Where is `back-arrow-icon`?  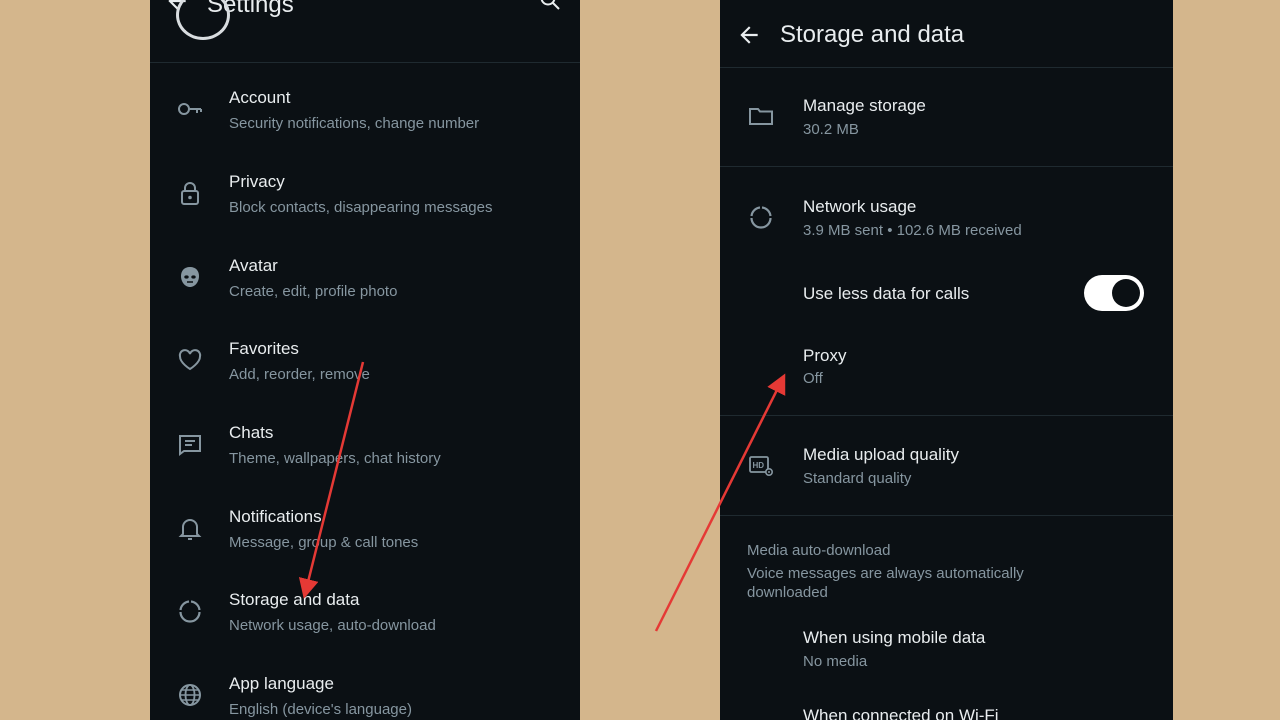
back-arrow-icon is located at coordinates (750, 36).